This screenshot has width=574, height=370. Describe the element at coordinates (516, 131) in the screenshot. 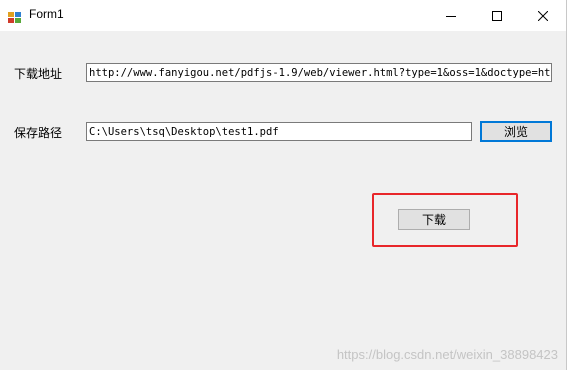

I see `browse-button: 浏览` at that location.